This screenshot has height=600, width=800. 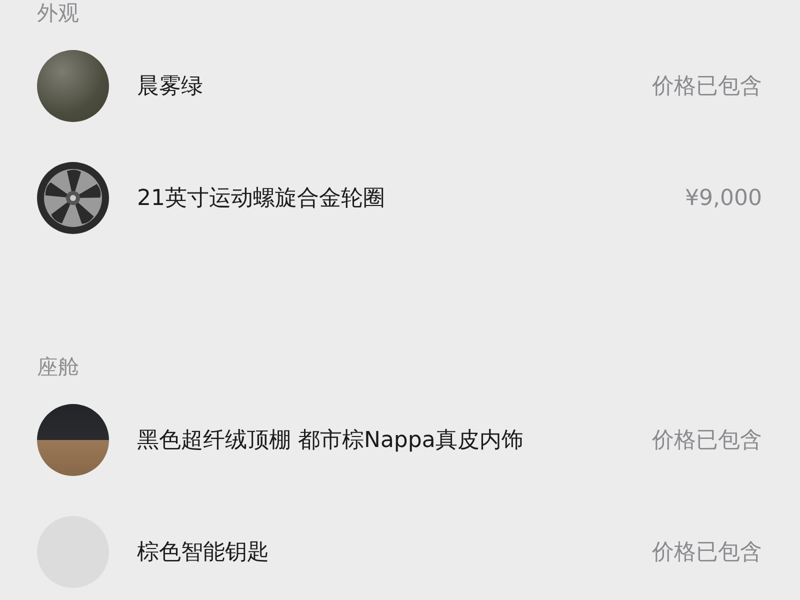 I want to click on section-heading: 座舱, so click(x=58, y=367).